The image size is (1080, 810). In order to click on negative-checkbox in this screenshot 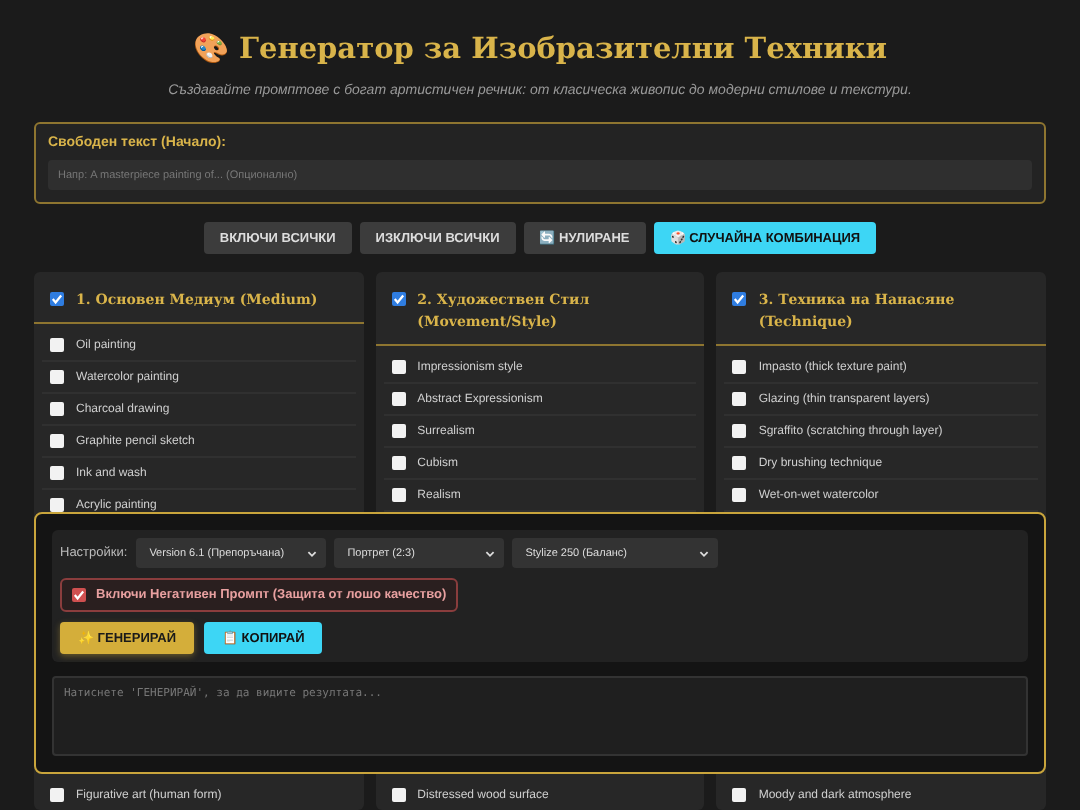, I will do `click(79, 595)`.